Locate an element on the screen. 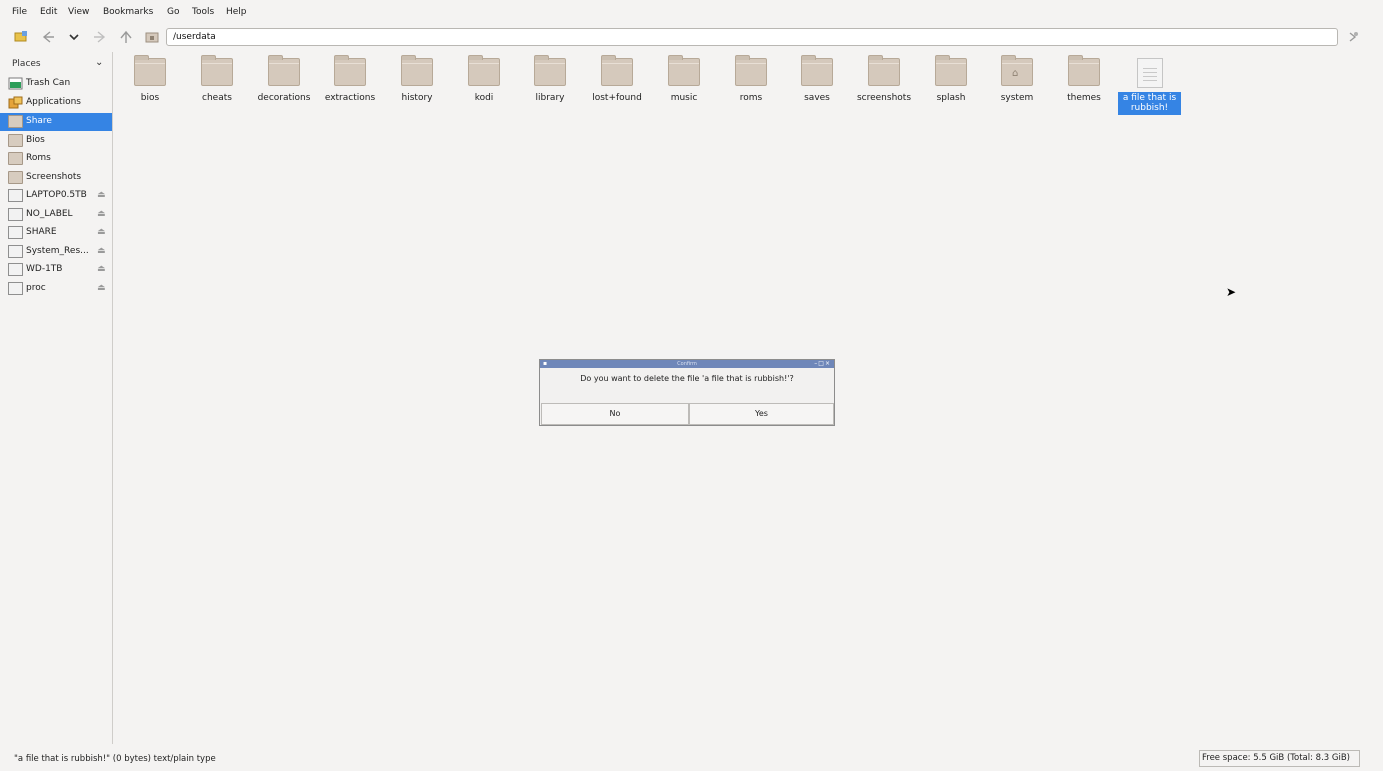 The width and height of the screenshot is (1383, 771). home-folder-icon is located at coordinates (152, 37).